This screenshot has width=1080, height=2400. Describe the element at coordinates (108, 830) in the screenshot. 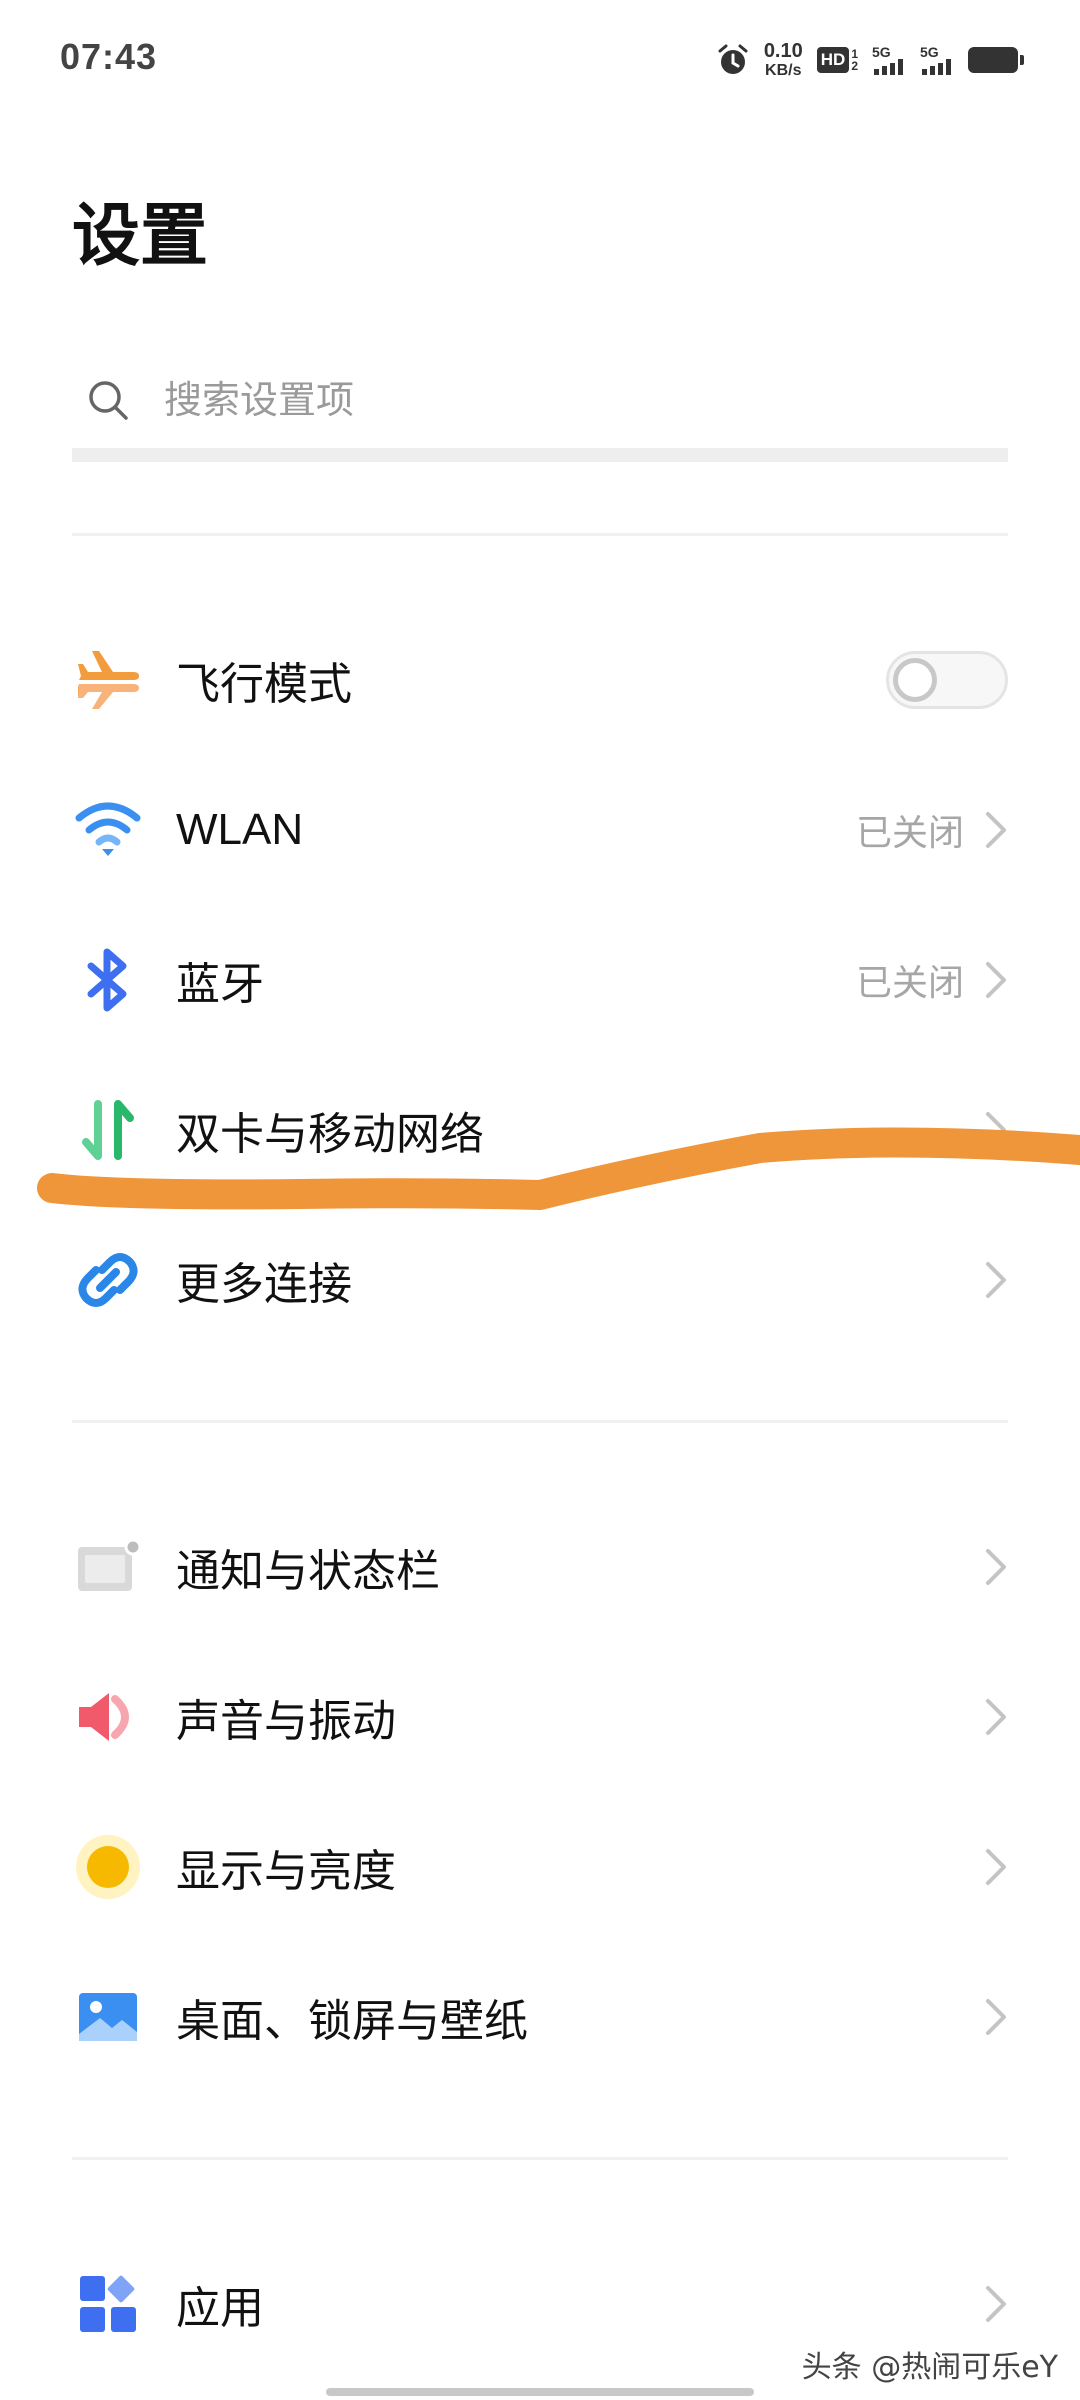

I see `wifi-icon` at that location.